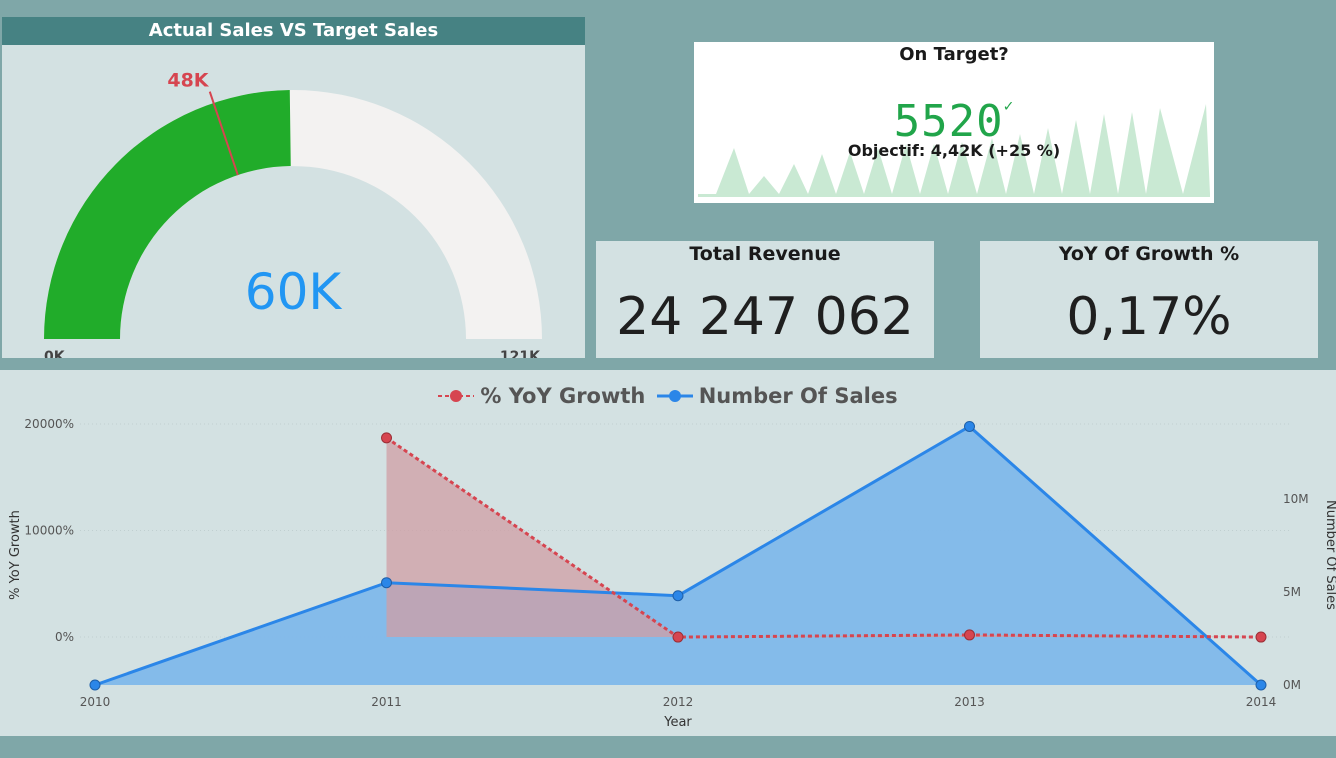  I want to click on on-target-number: 5520, so click(948, 121).